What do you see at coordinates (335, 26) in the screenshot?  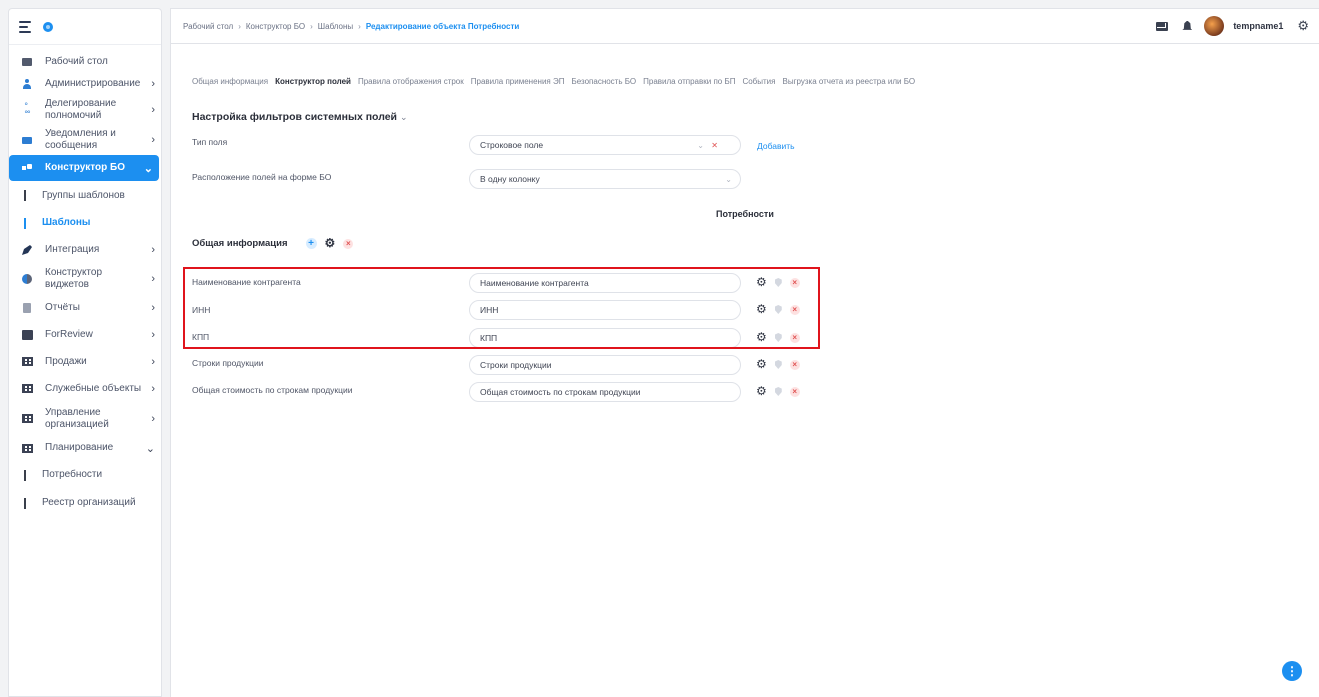 I see `breadcrumb-item-templates: Шаблоны` at bounding box center [335, 26].